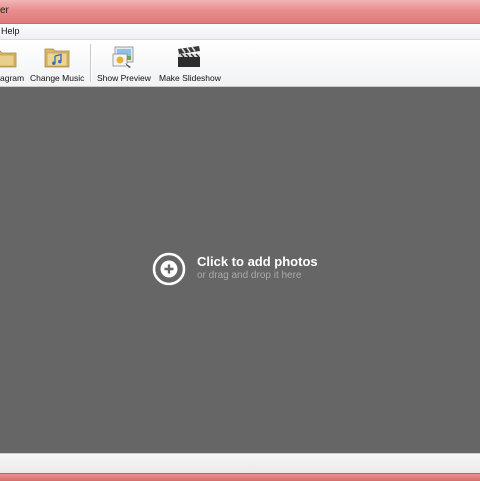  Describe the element at coordinates (12, 78) in the screenshot. I see `diagram-label: agram` at that location.